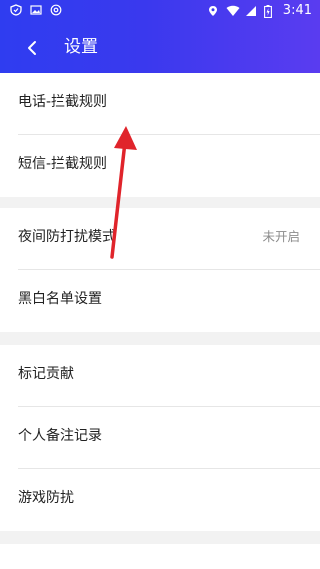 This screenshot has width=320, height=569. What do you see at coordinates (160, 500) in the screenshot?
I see `settings-item-game-dnd: 游戏防扰` at bounding box center [160, 500].